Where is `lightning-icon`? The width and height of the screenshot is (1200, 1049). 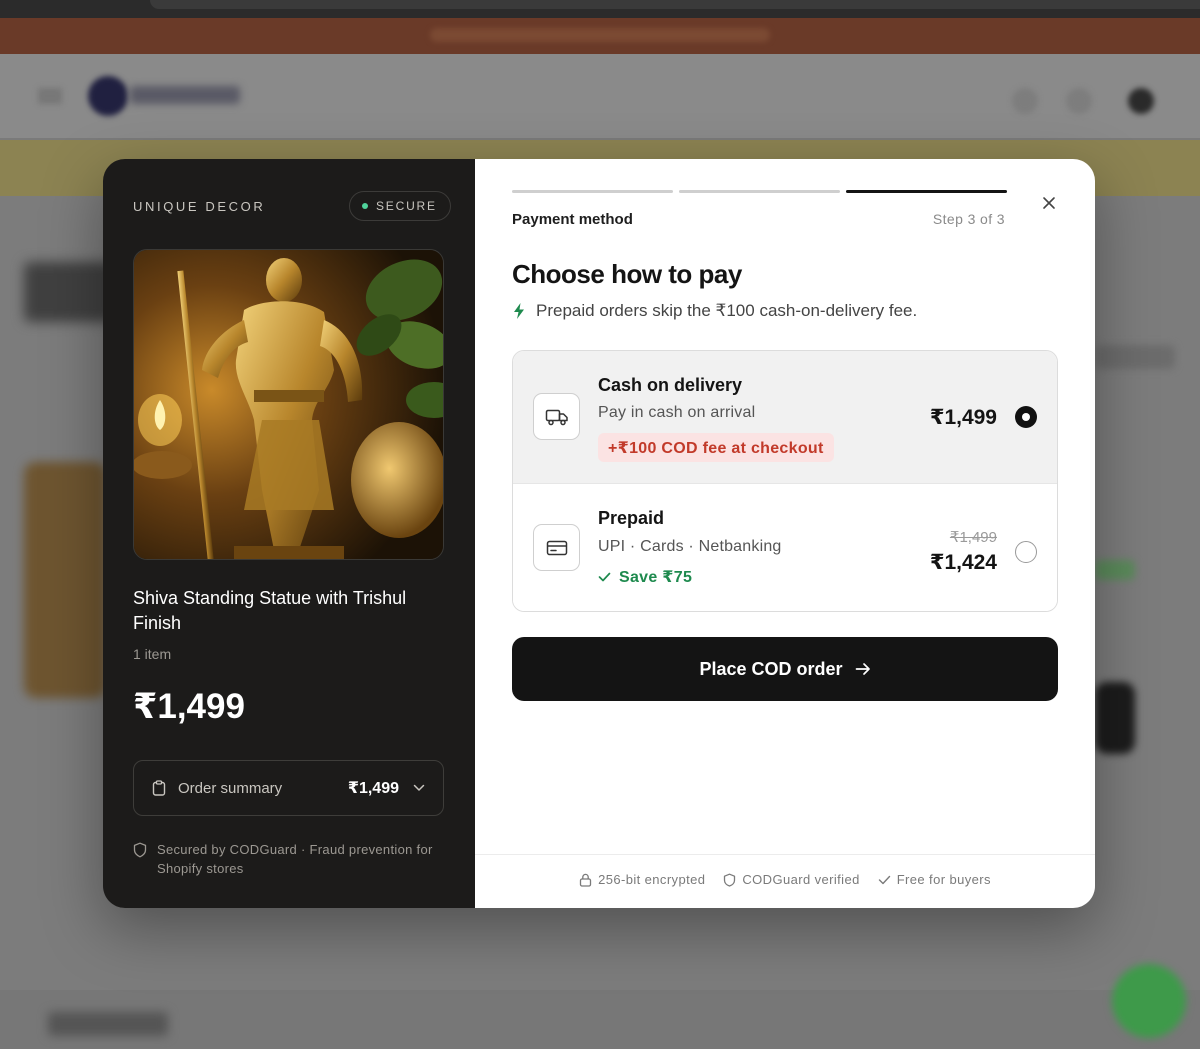
lightning-icon is located at coordinates (519, 311).